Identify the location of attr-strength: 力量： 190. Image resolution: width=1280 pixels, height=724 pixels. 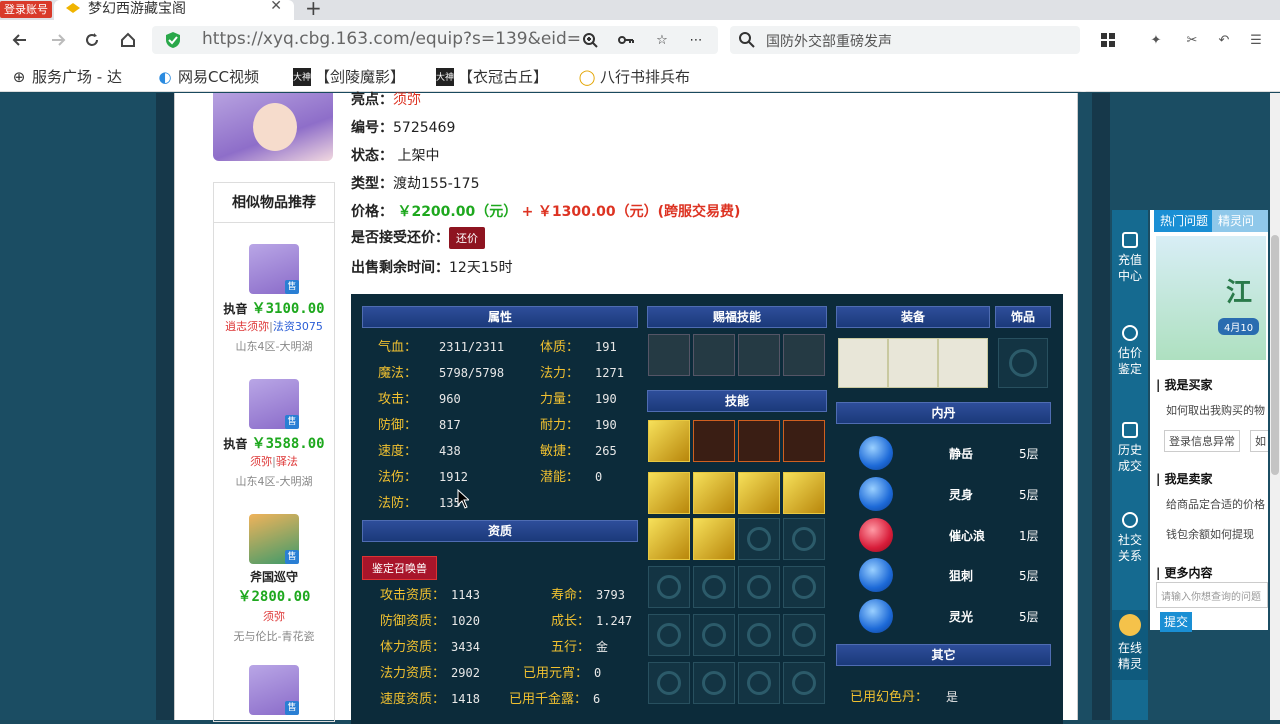
(578, 399).